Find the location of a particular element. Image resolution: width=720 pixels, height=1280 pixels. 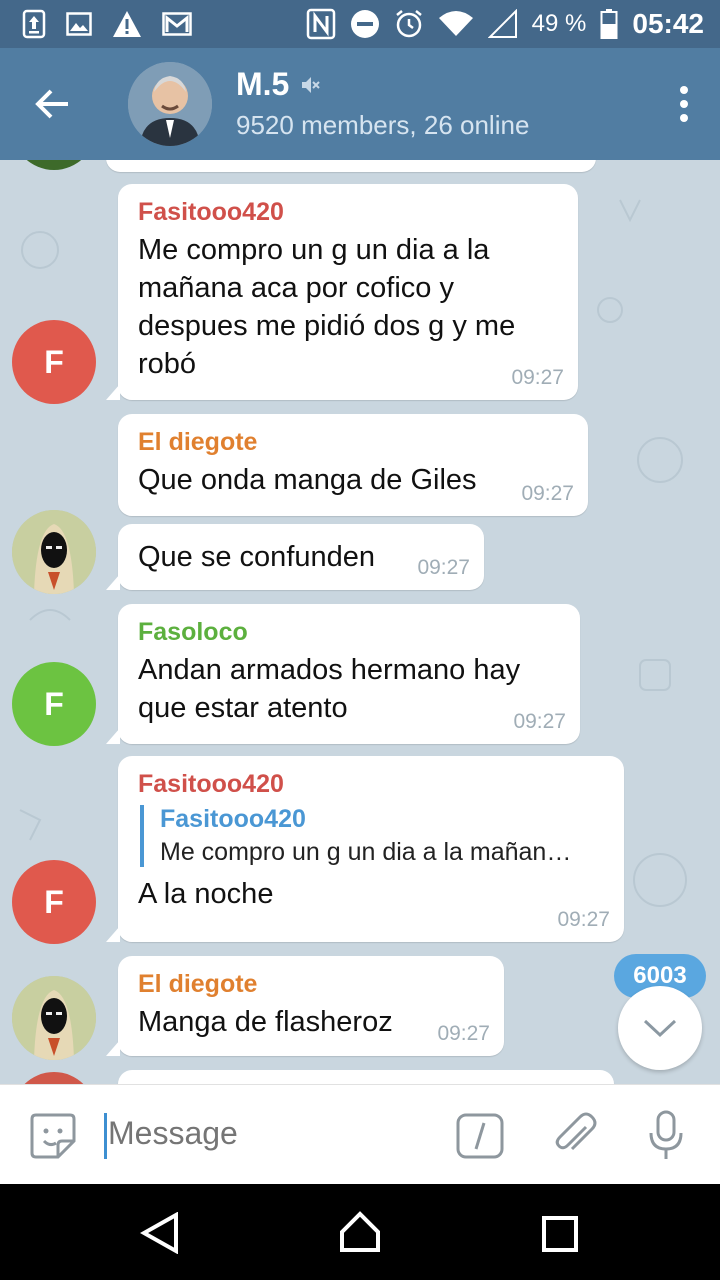

warning-icon is located at coordinates (127, 24).